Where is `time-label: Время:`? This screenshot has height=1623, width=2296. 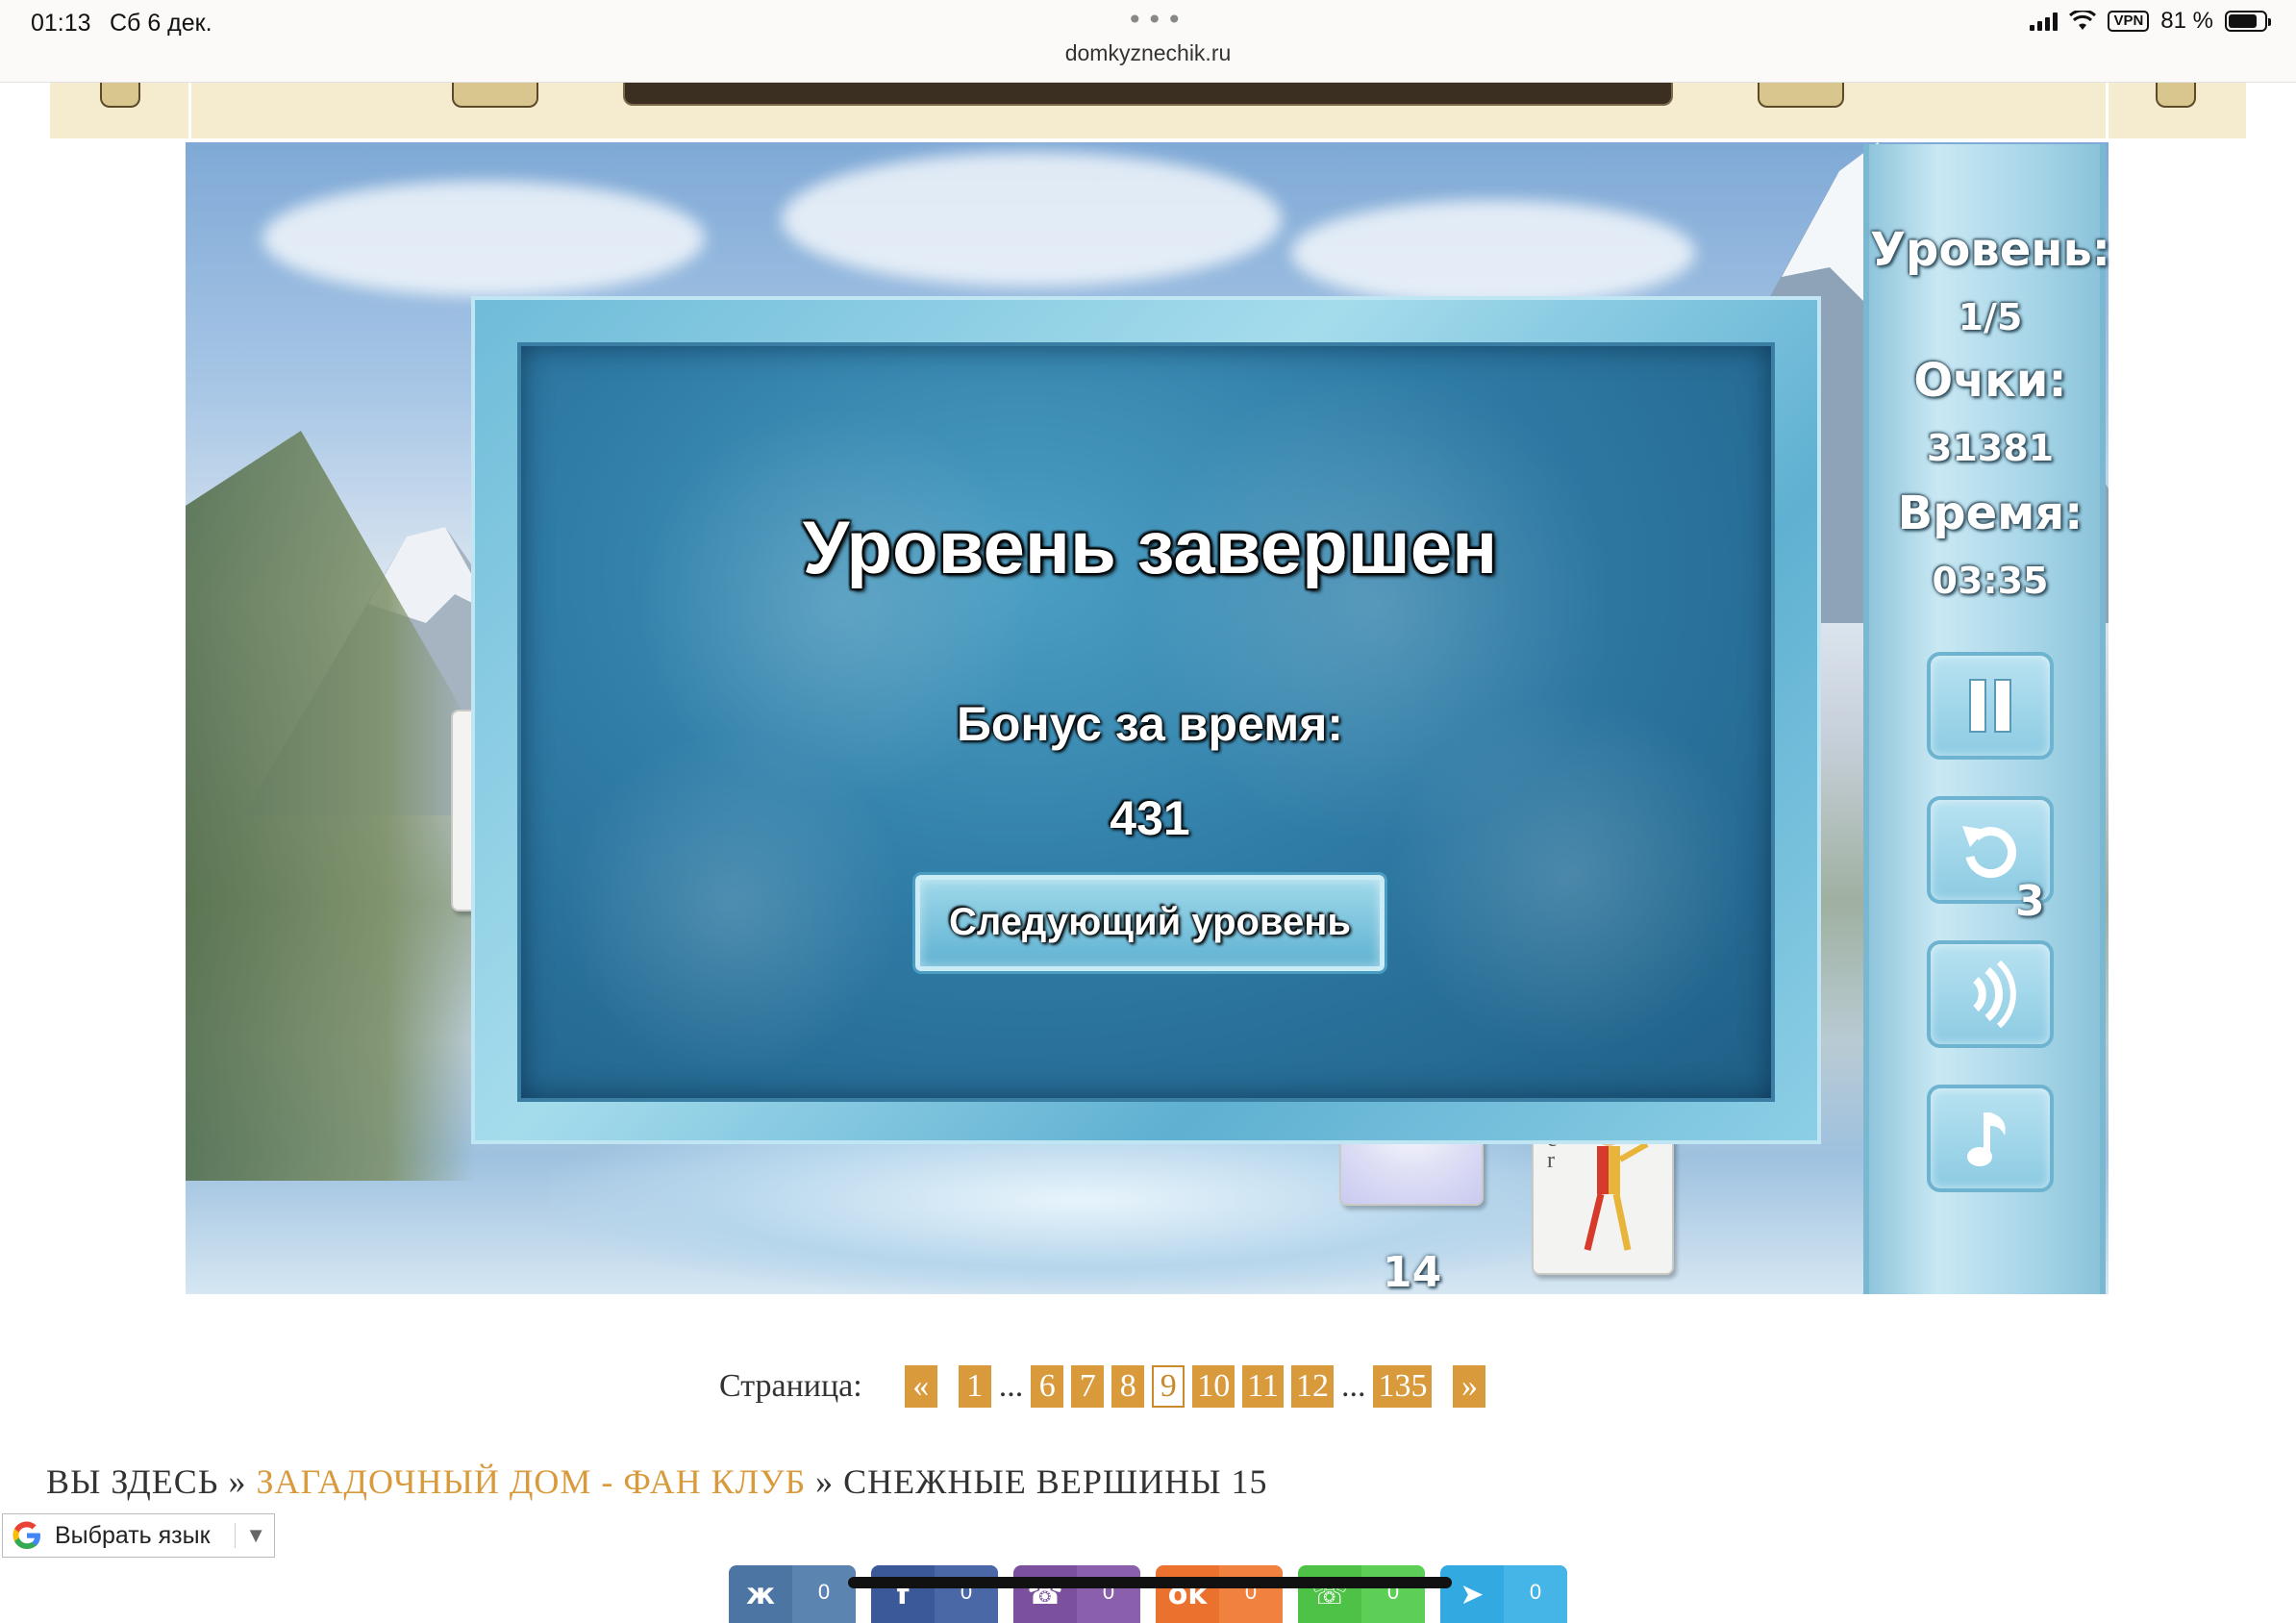
time-label: Время: is located at coordinates (1990, 513).